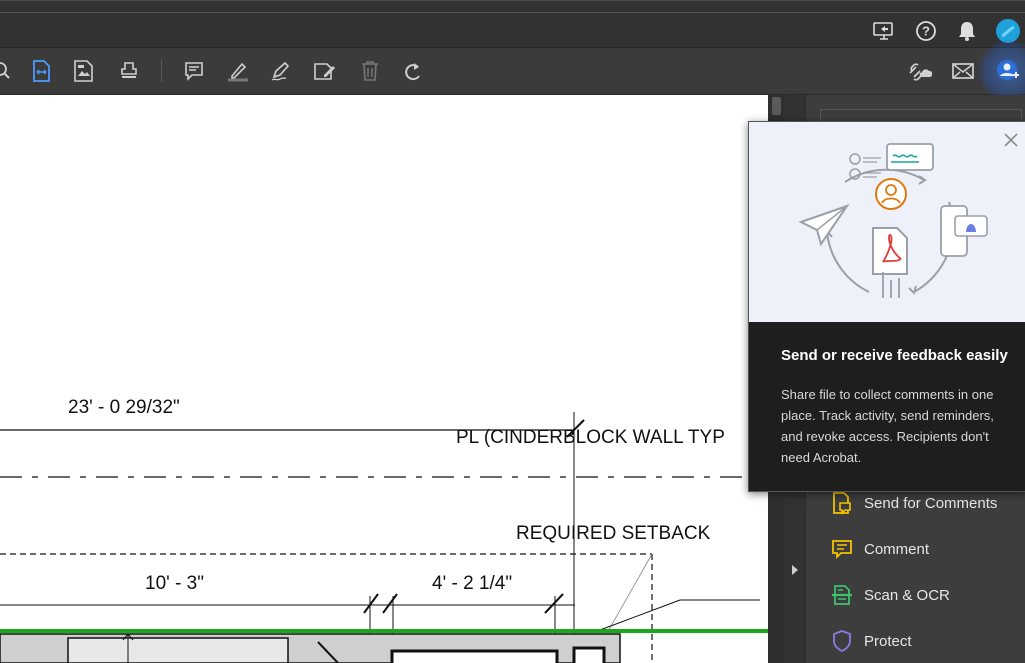  Describe the element at coordinates (919, 71) in the screenshot. I see `share-link-icon` at that location.